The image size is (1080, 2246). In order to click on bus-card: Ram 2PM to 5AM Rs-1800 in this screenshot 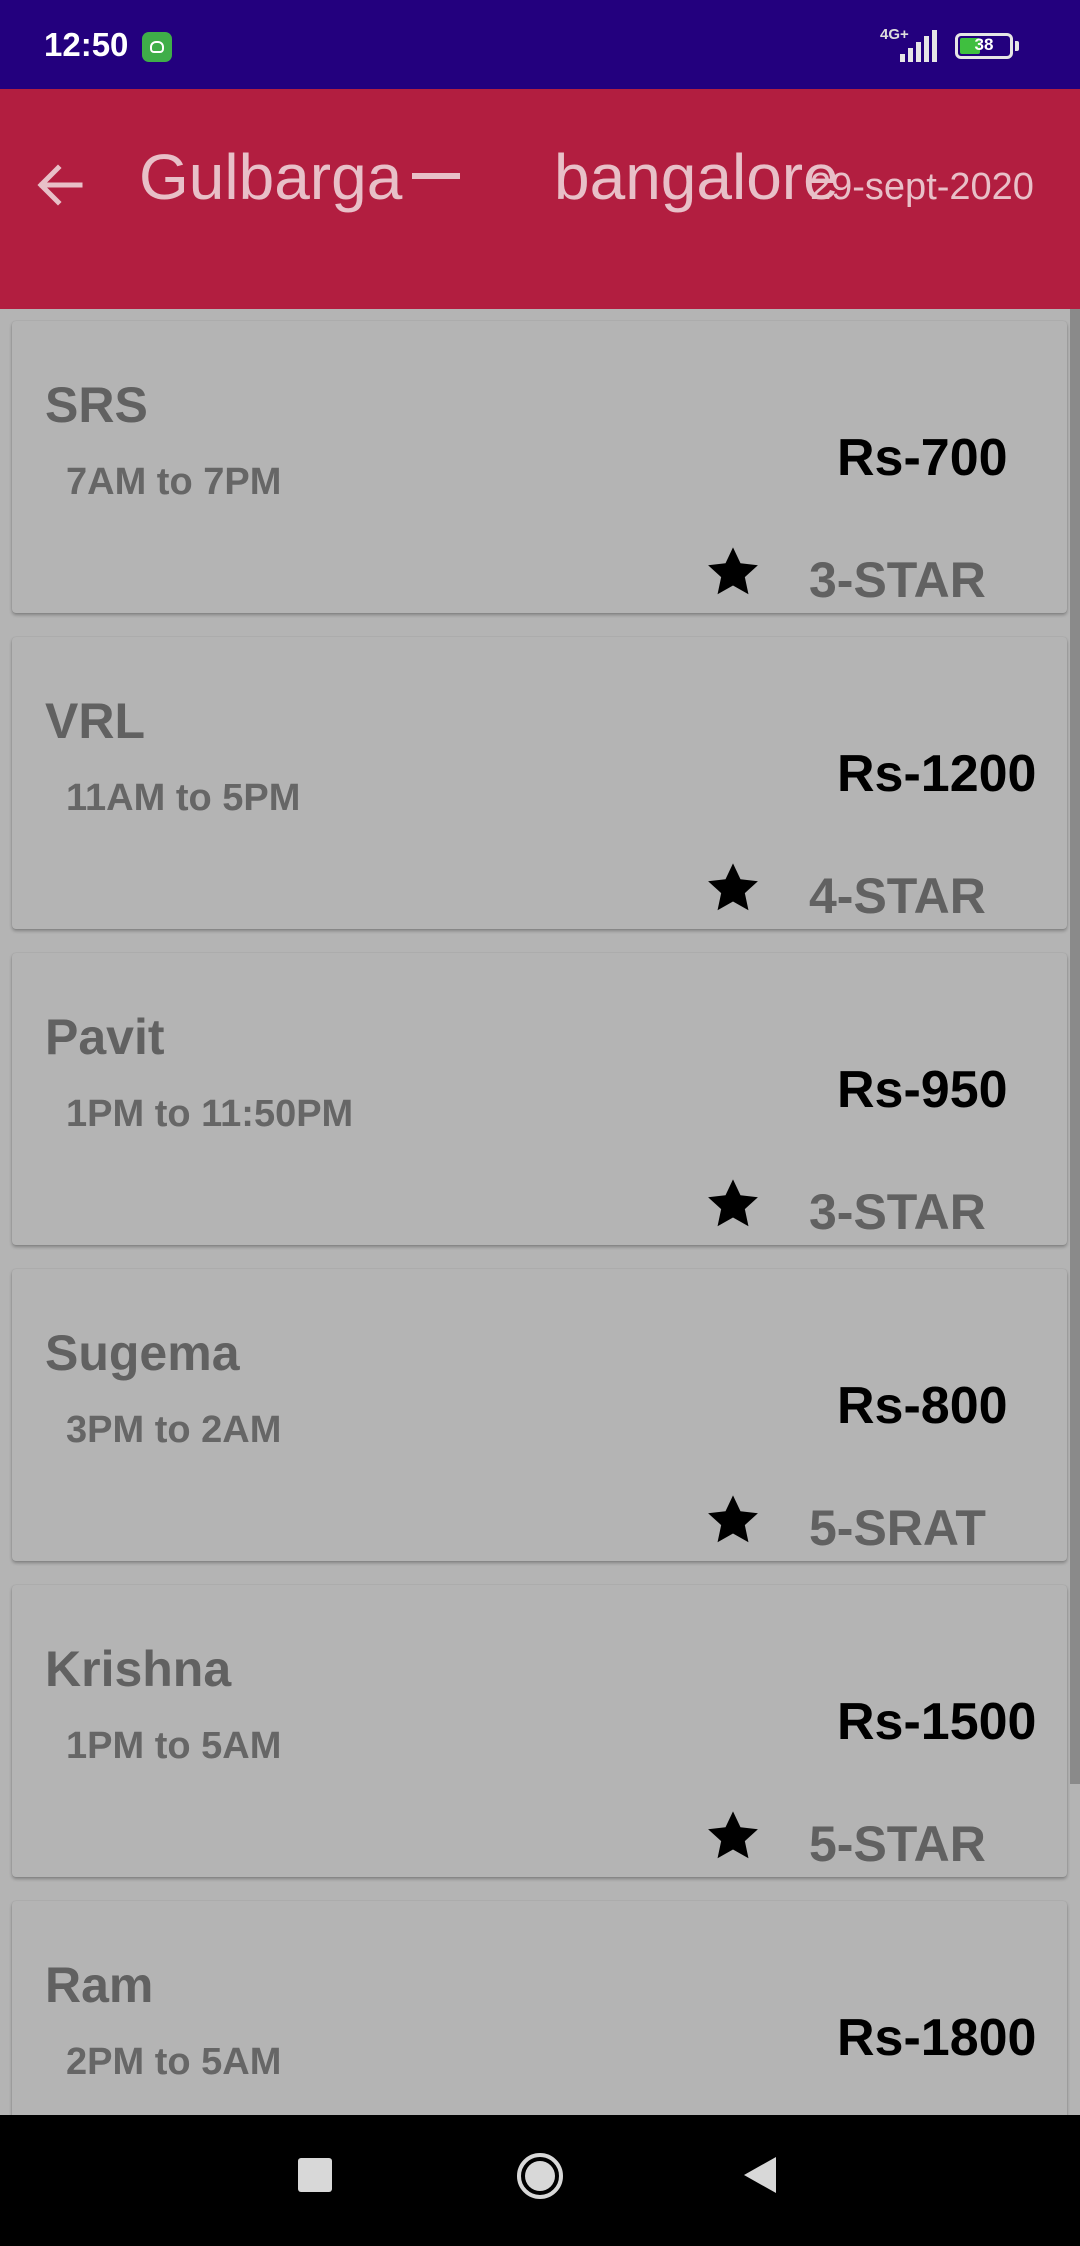, I will do `click(539, 2008)`.